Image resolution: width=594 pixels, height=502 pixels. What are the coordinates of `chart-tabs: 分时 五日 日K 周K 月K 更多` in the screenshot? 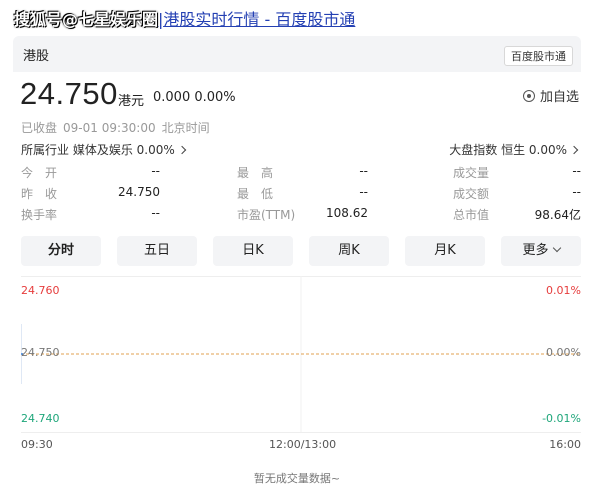 It's located at (301, 251).